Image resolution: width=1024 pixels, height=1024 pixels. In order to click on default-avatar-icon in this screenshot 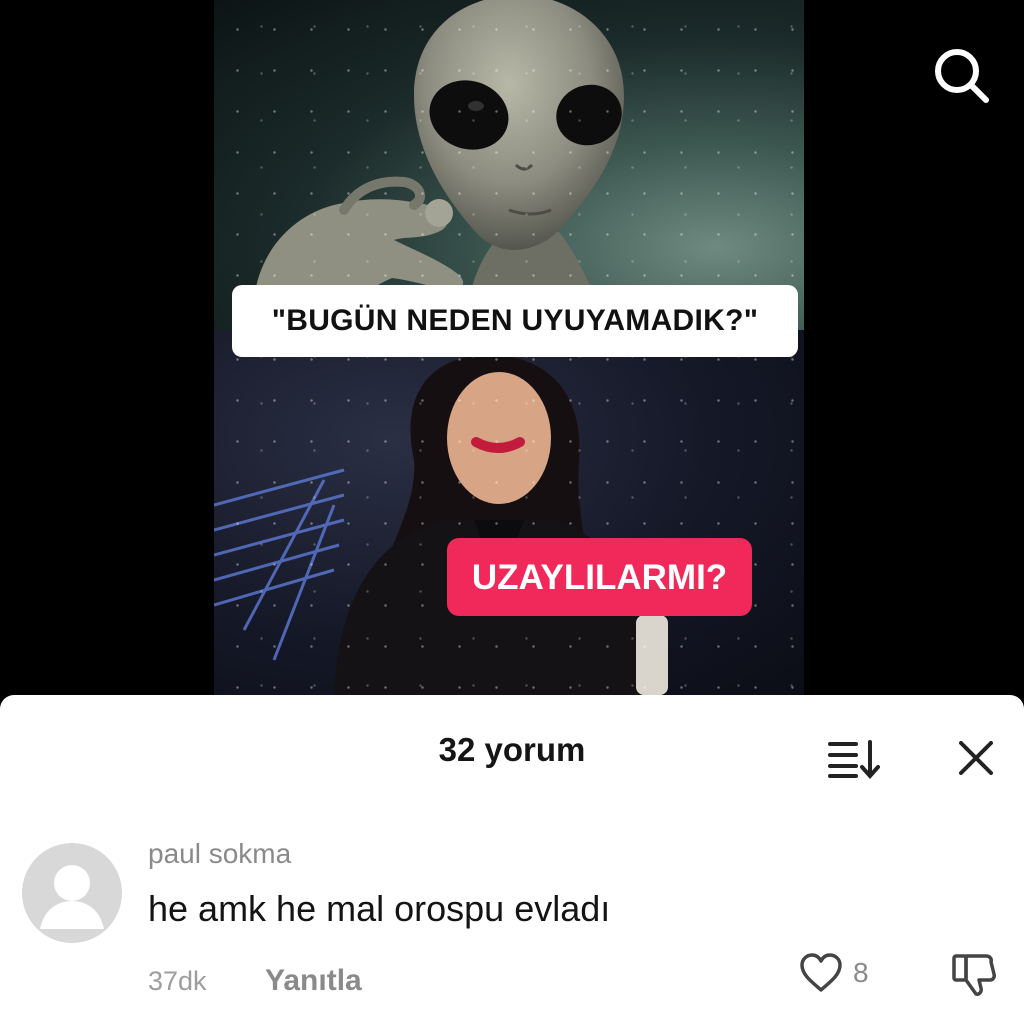, I will do `click(72, 897)`.